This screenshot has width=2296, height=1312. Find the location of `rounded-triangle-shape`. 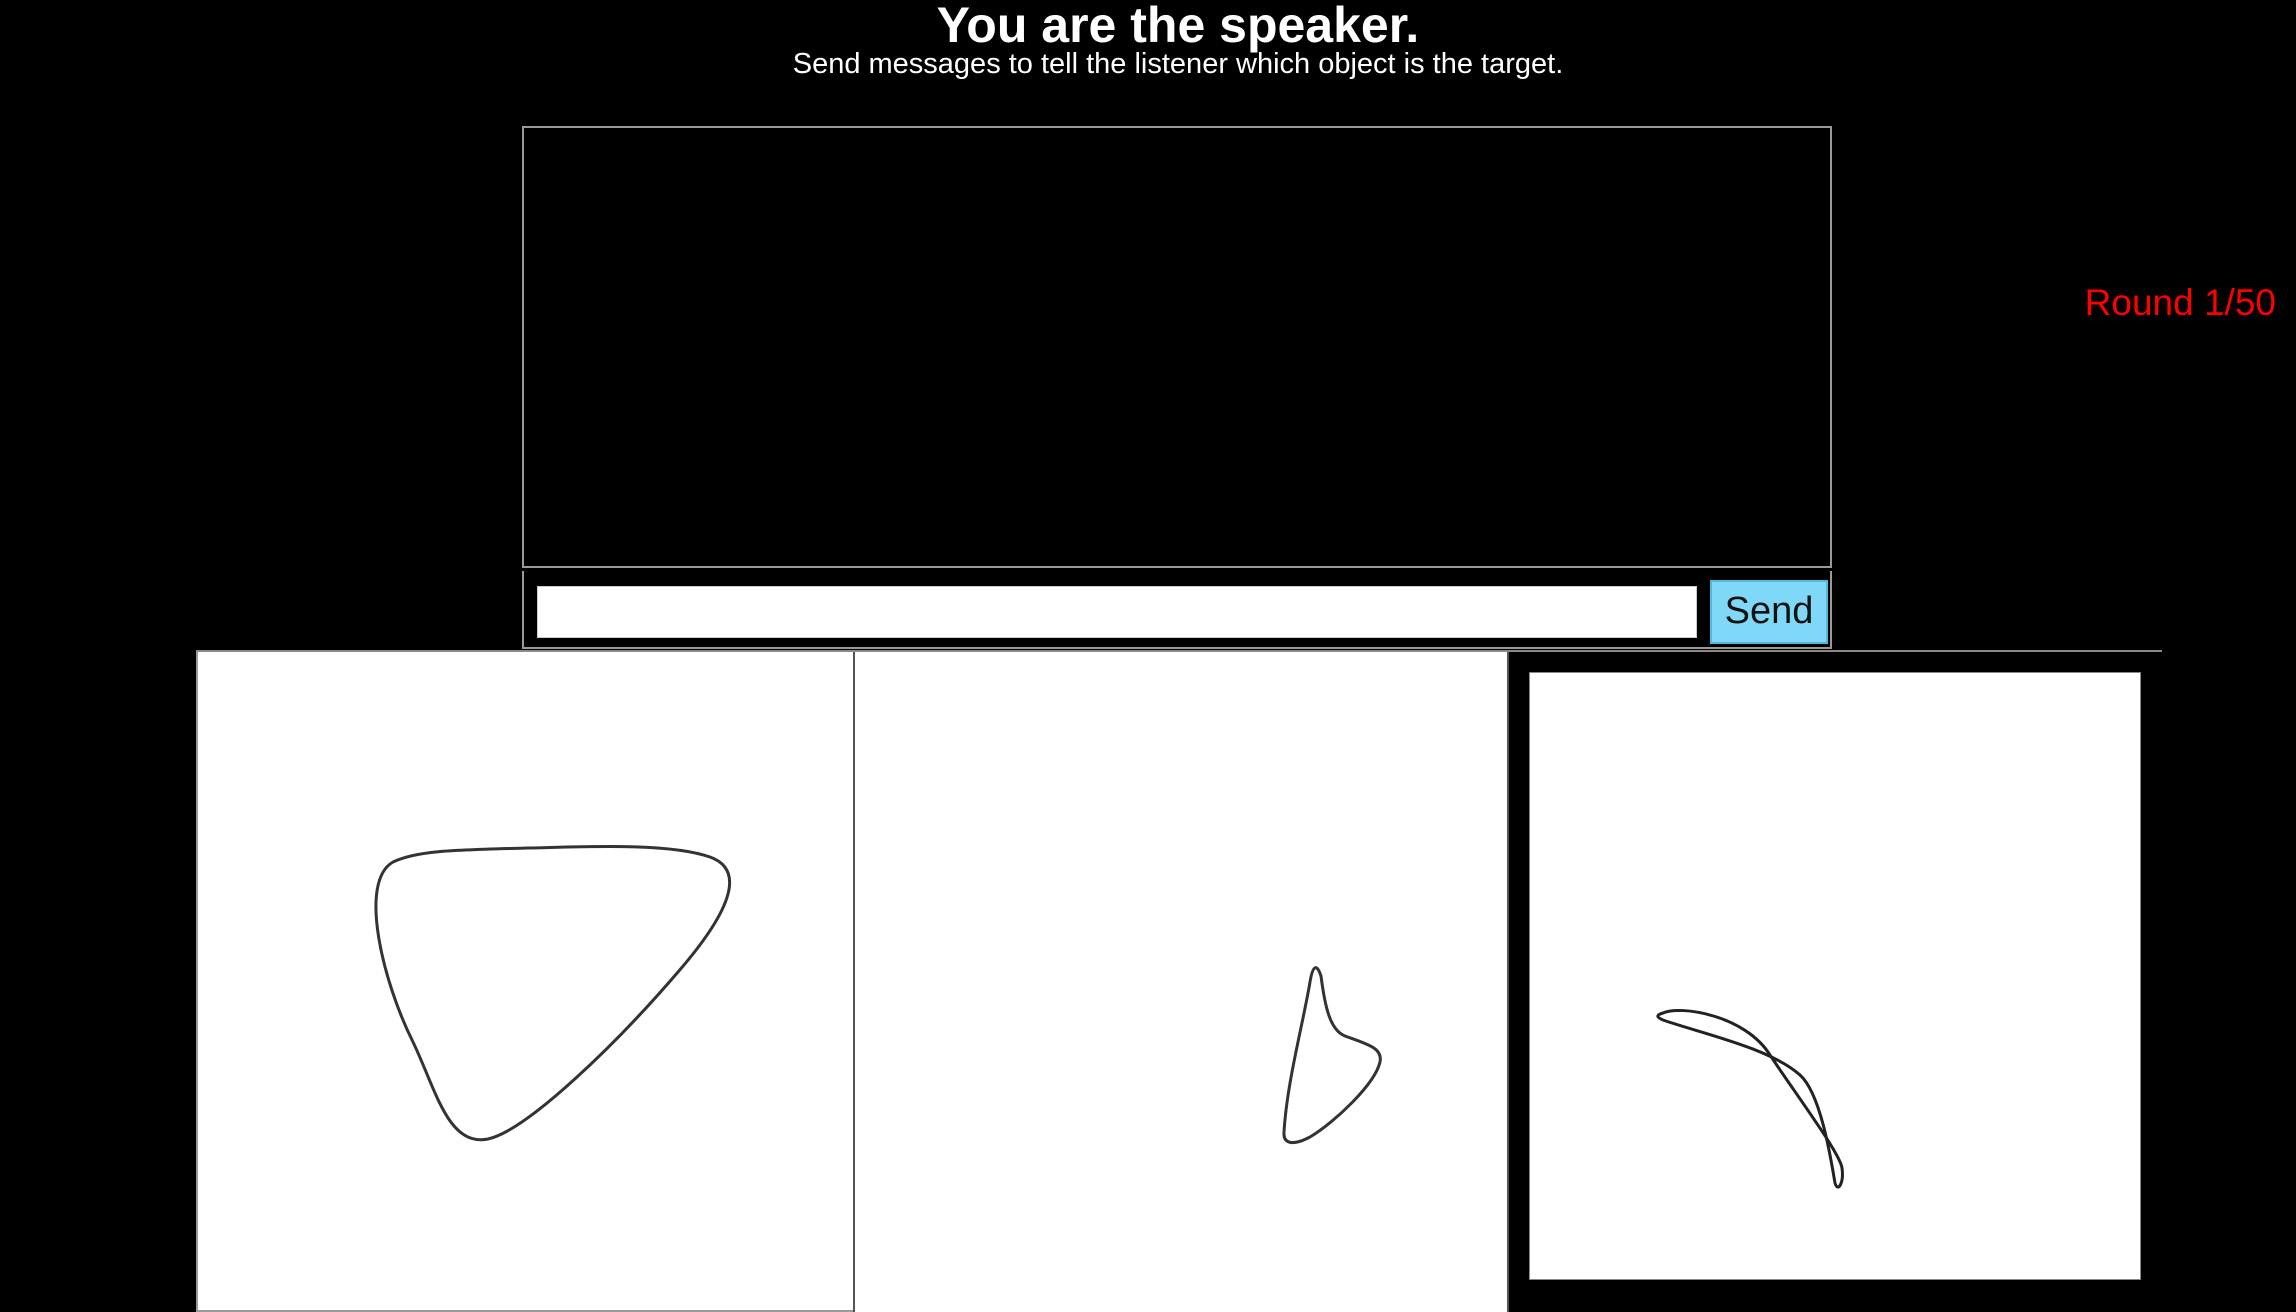

rounded-triangle-shape is located at coordinates (552, 993).